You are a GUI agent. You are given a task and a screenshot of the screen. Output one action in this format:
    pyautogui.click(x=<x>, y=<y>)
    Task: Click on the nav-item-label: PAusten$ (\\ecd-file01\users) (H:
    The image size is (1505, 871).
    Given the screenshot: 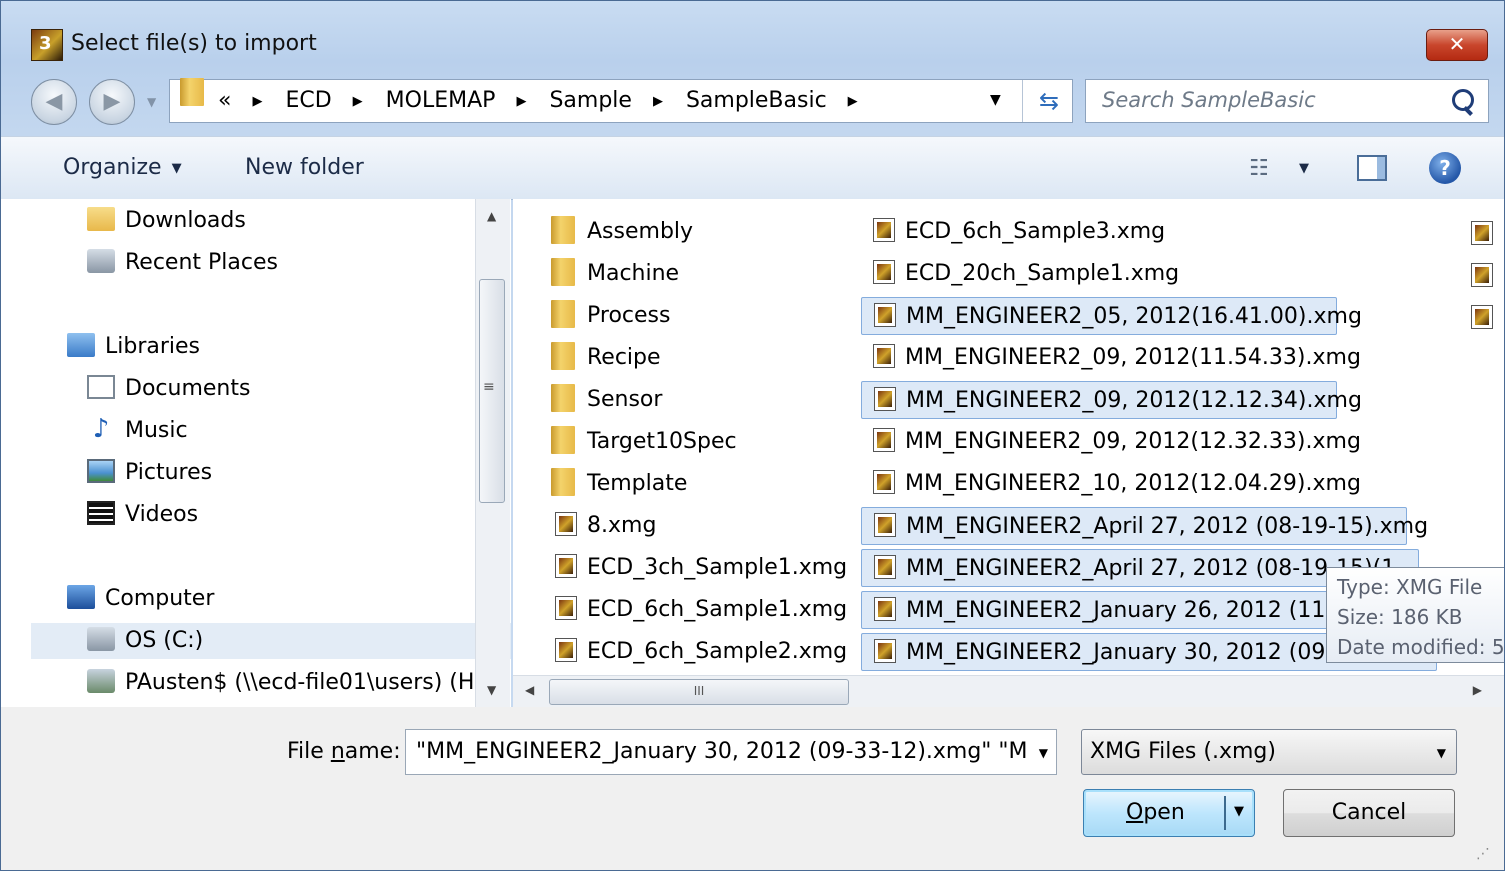 What is the action you would take?
    pyautogui.click(x=303, y=682)
    